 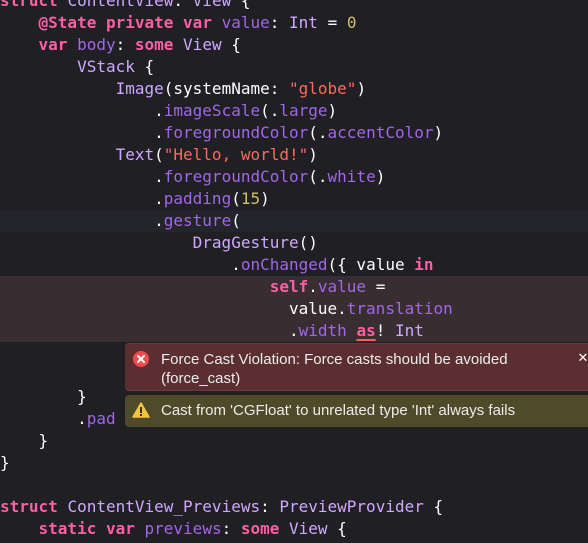 What do you see at coordinates (294, 221) in the screenshot?
I see `code-line: .gesture(` at bounding box center [294, 221].